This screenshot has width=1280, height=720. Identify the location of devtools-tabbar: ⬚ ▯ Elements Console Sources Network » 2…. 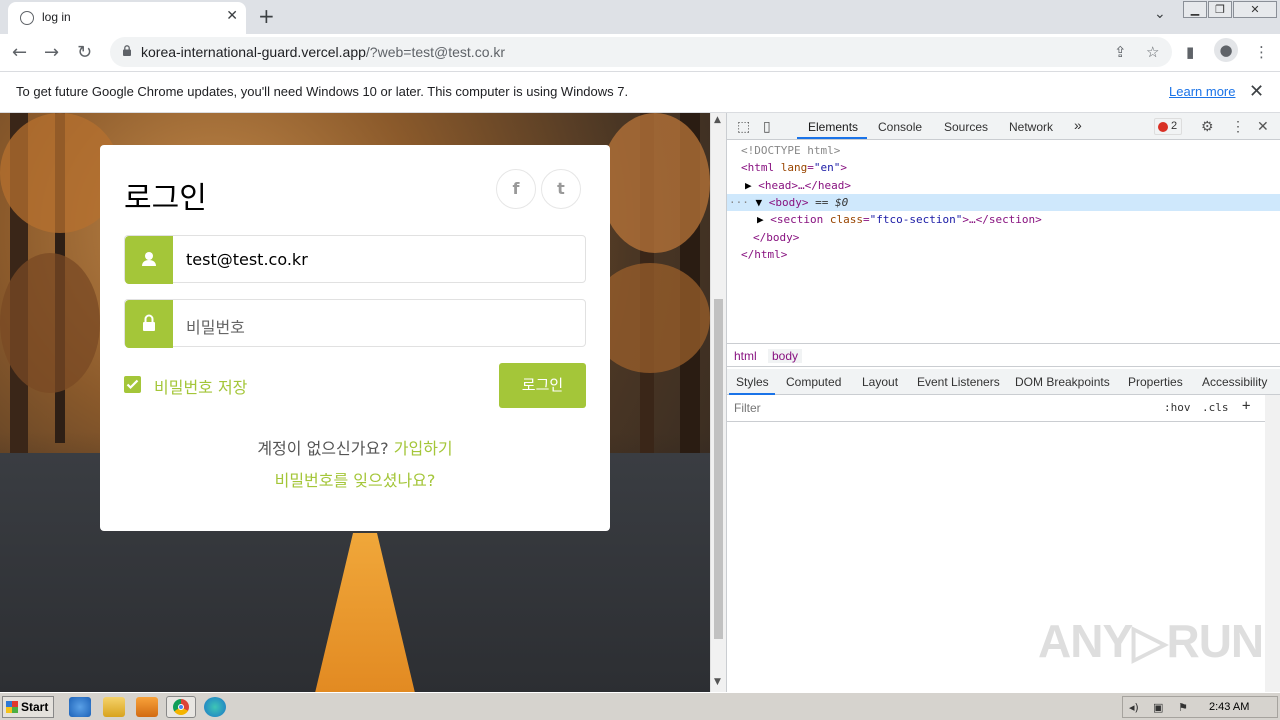
(1003, 126).